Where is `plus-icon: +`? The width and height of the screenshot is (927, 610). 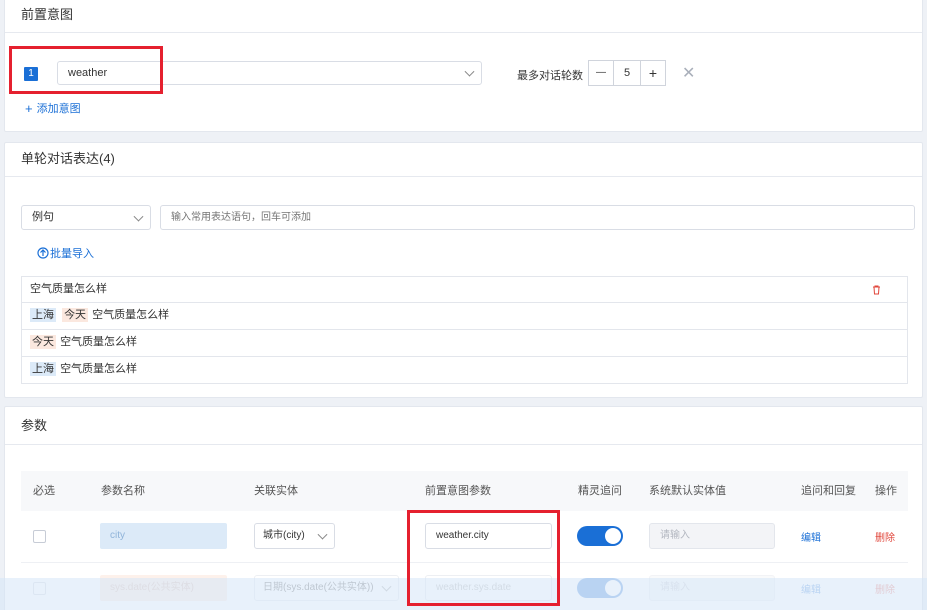 plus-icon: + is located at coordinates (29, 108).